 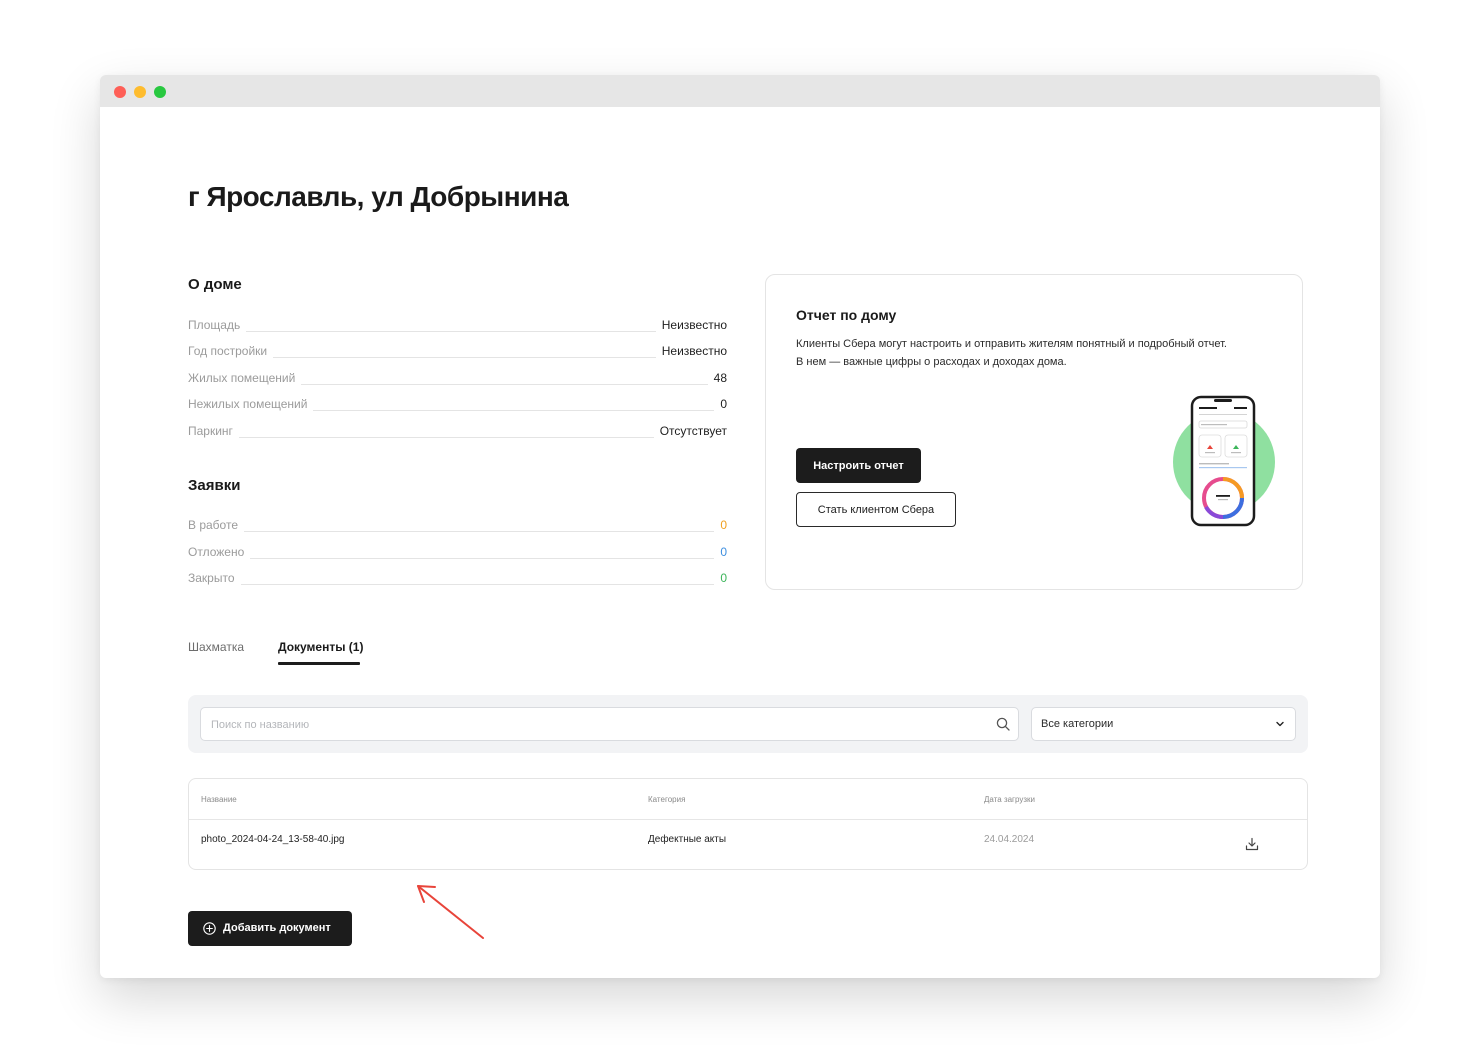 What do you see at coordinates (378, 196) in the screenshot?
I see `page-title: г Ярославль, ул Добрынина` at bounding box center [378, 196].